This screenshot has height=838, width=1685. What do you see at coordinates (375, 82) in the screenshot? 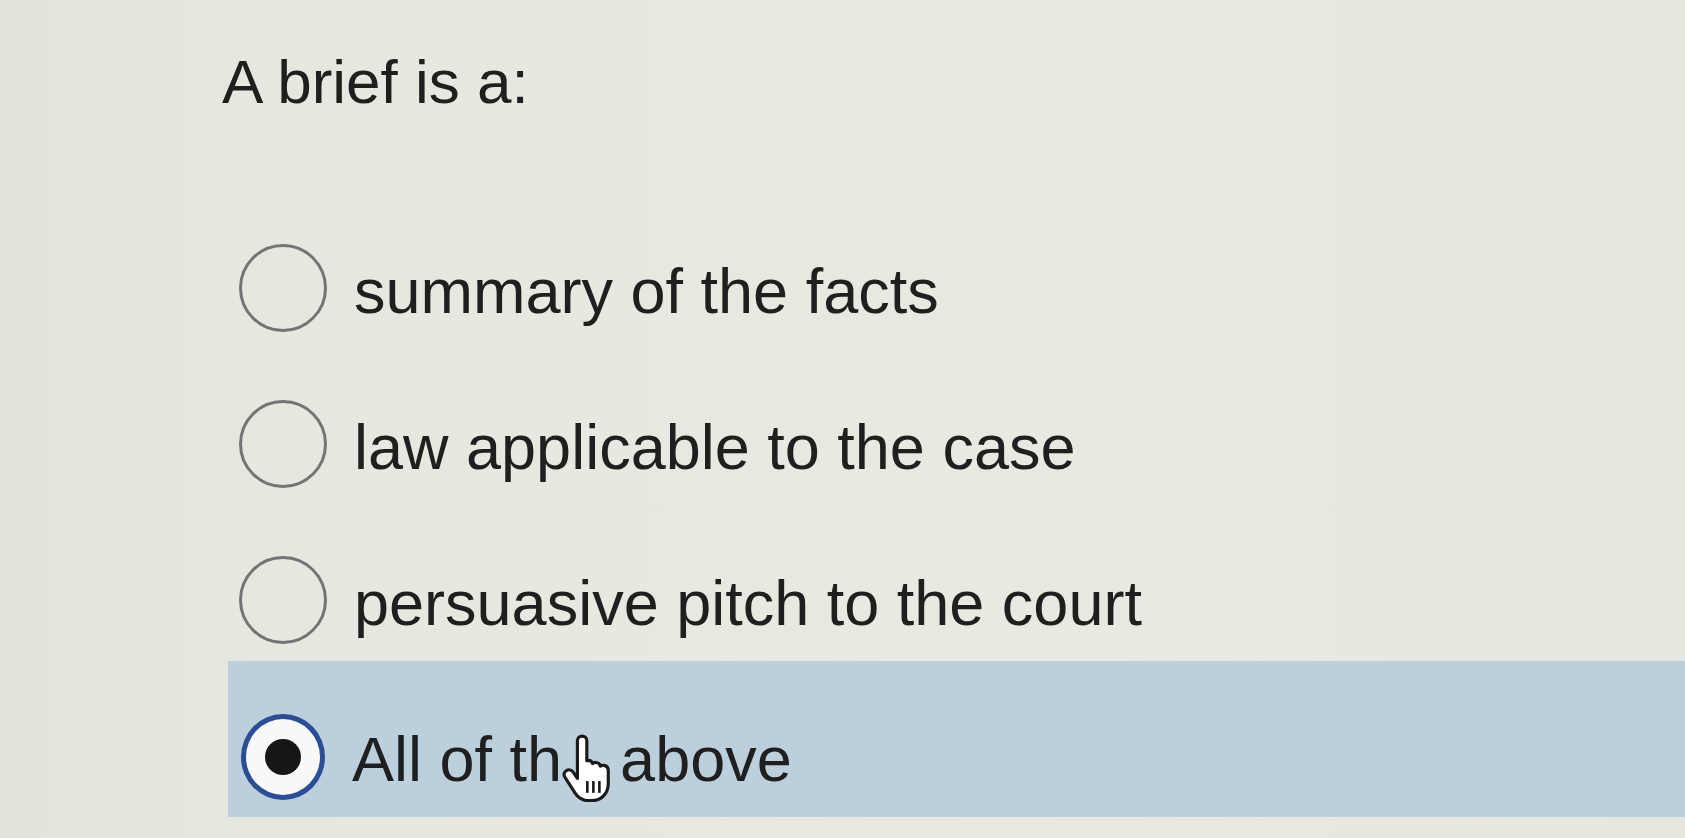
I see `question-text: A brief is a:` at bounding box center [375, 82].